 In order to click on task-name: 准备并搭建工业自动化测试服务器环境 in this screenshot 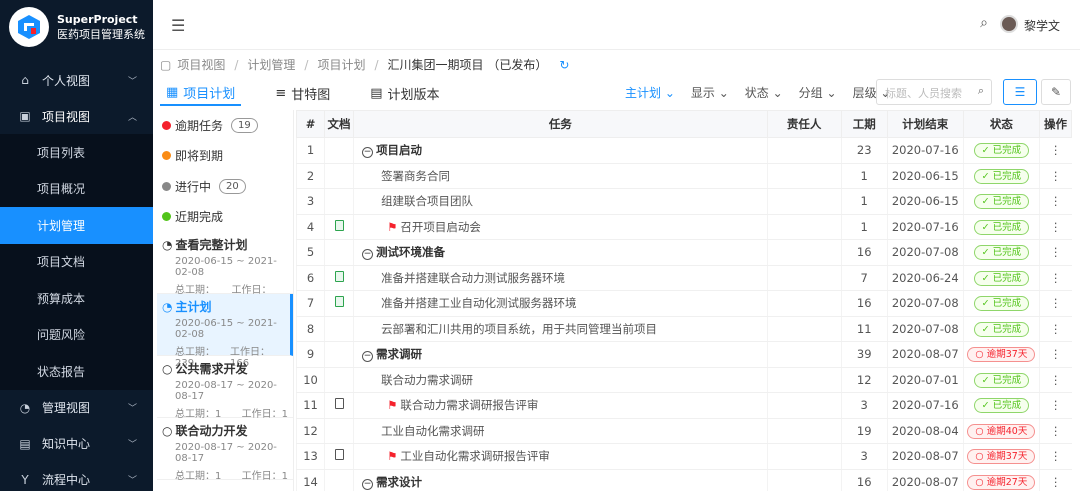, I will do `click(479, 303)`.